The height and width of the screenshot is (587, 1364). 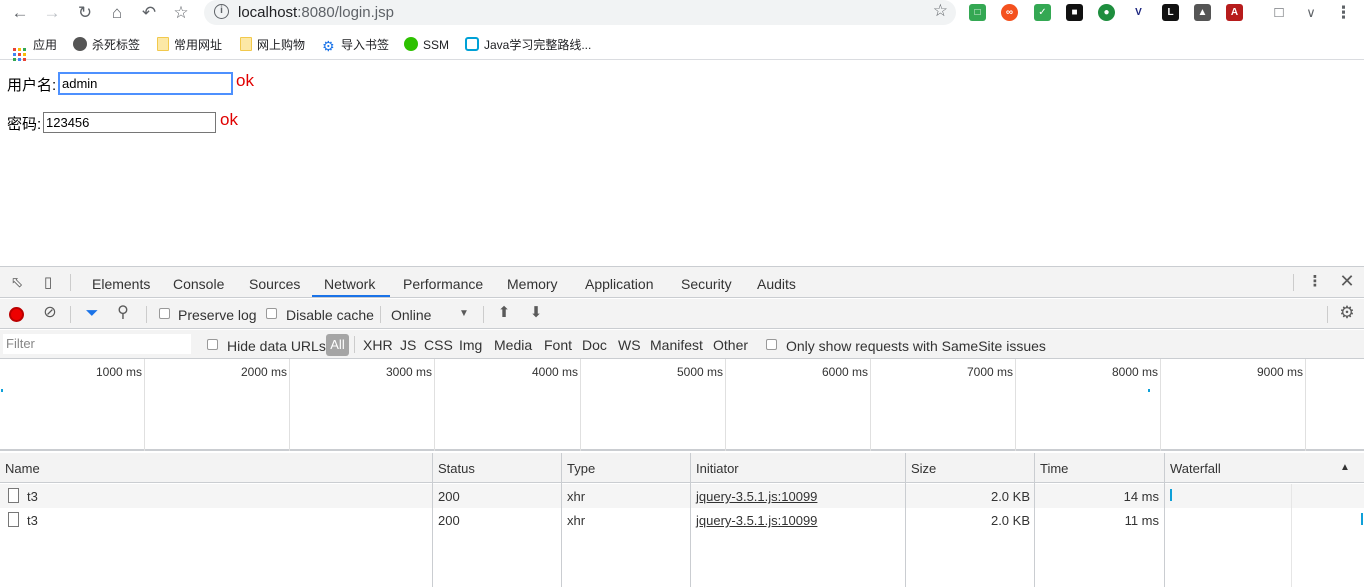 What do you see at coordinates (977, 12) in the screenshot?
I see `extension-color-icon: □` at bounding box center [977, 12].